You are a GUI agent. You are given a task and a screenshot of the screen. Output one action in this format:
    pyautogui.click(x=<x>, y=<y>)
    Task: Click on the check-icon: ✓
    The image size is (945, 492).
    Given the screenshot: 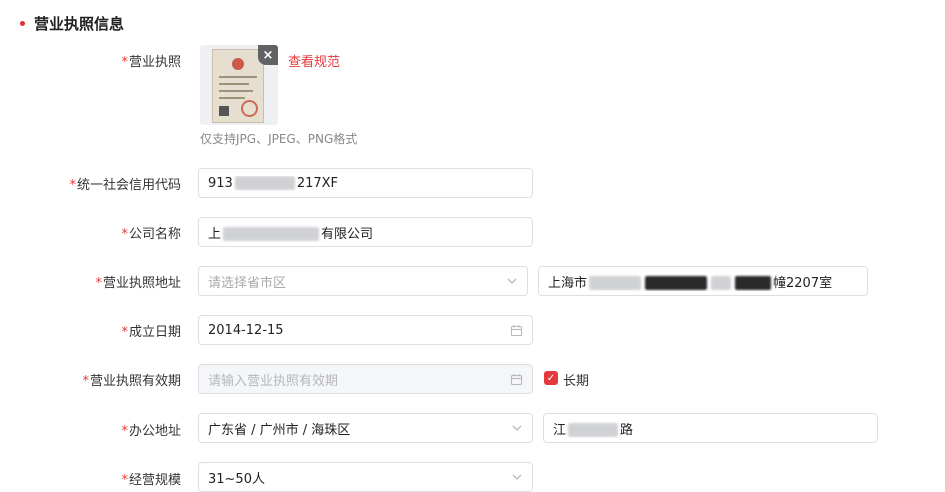 What is the action you would take?
    pyautogui.click(x=551, y=378)
    